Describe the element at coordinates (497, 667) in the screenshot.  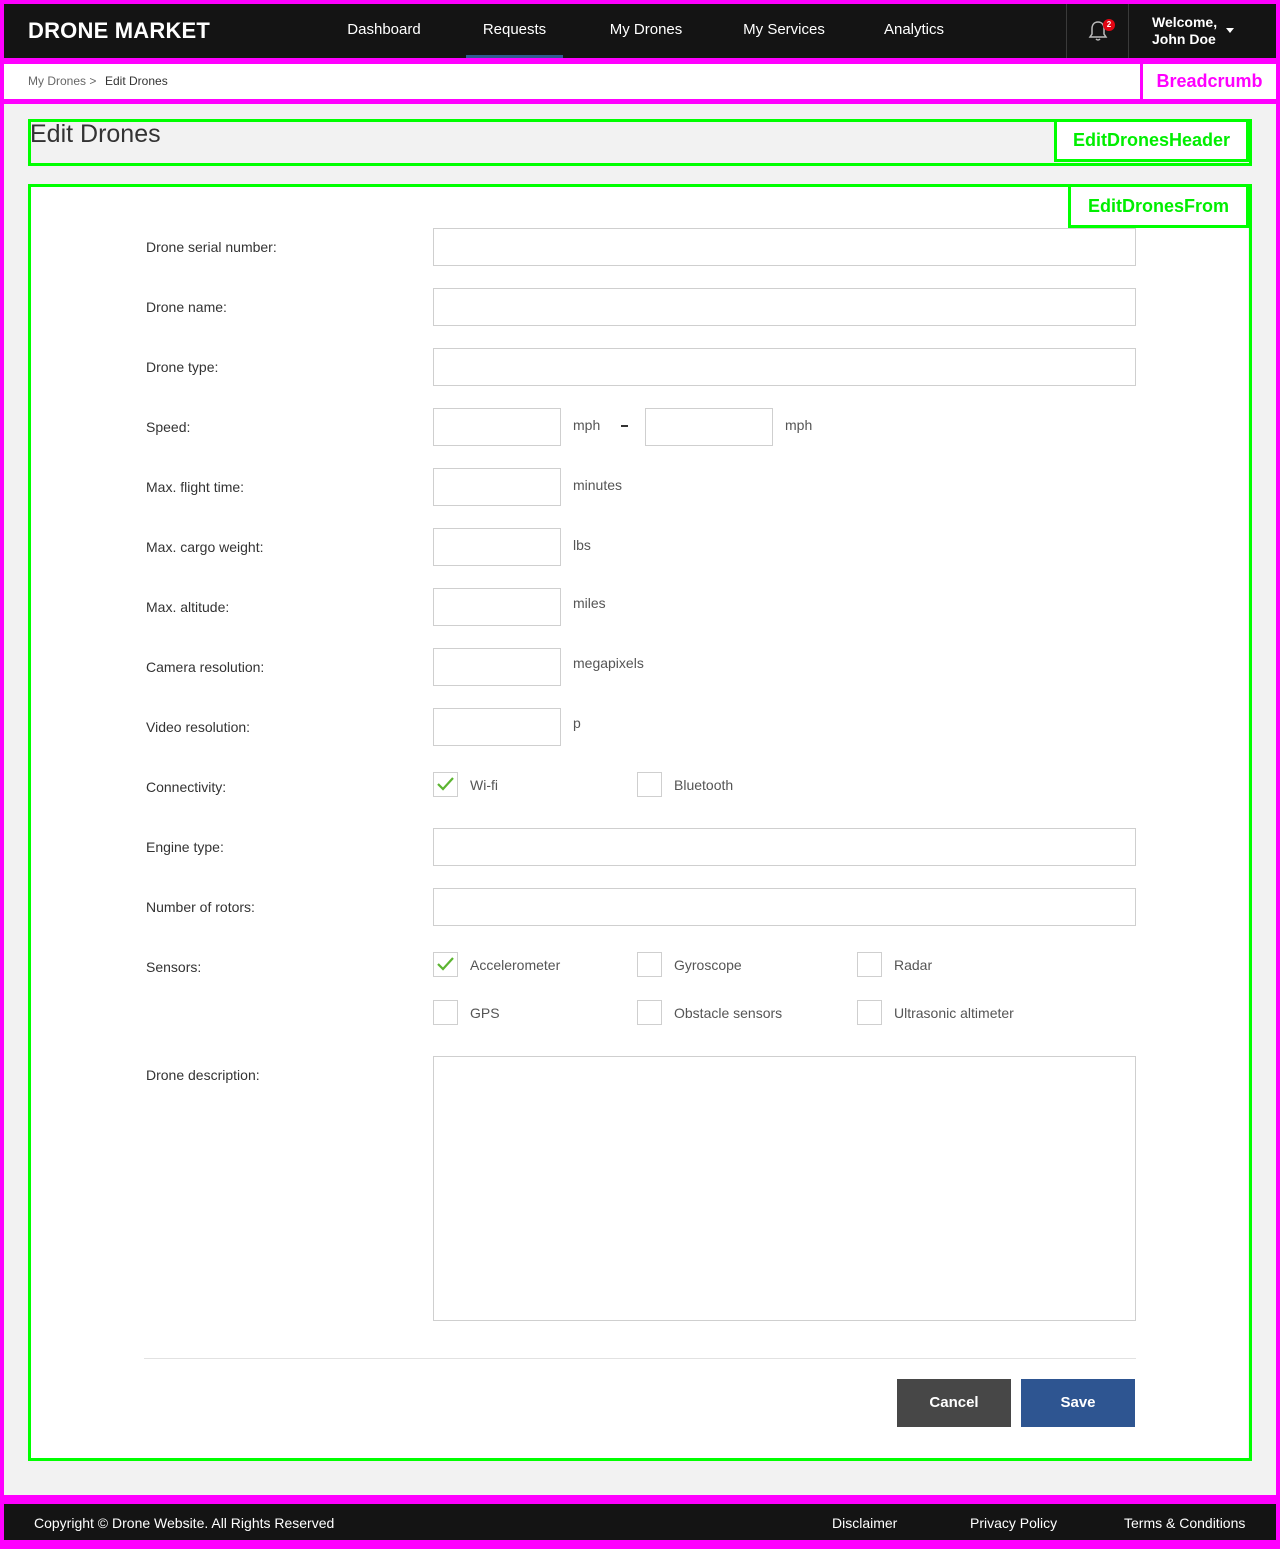
I see `camera-resolution-input` at that location.